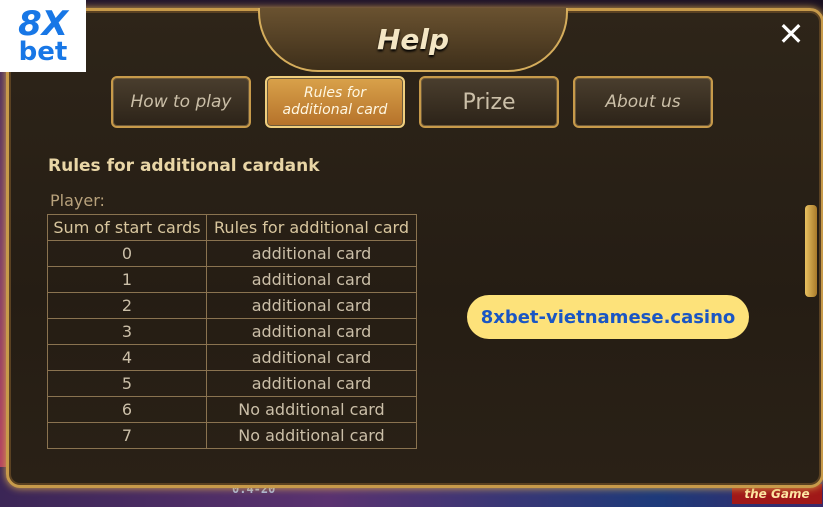 This screenshot has height=507, width=823. I want to click on sum-cell: 1, so click(127, 279).